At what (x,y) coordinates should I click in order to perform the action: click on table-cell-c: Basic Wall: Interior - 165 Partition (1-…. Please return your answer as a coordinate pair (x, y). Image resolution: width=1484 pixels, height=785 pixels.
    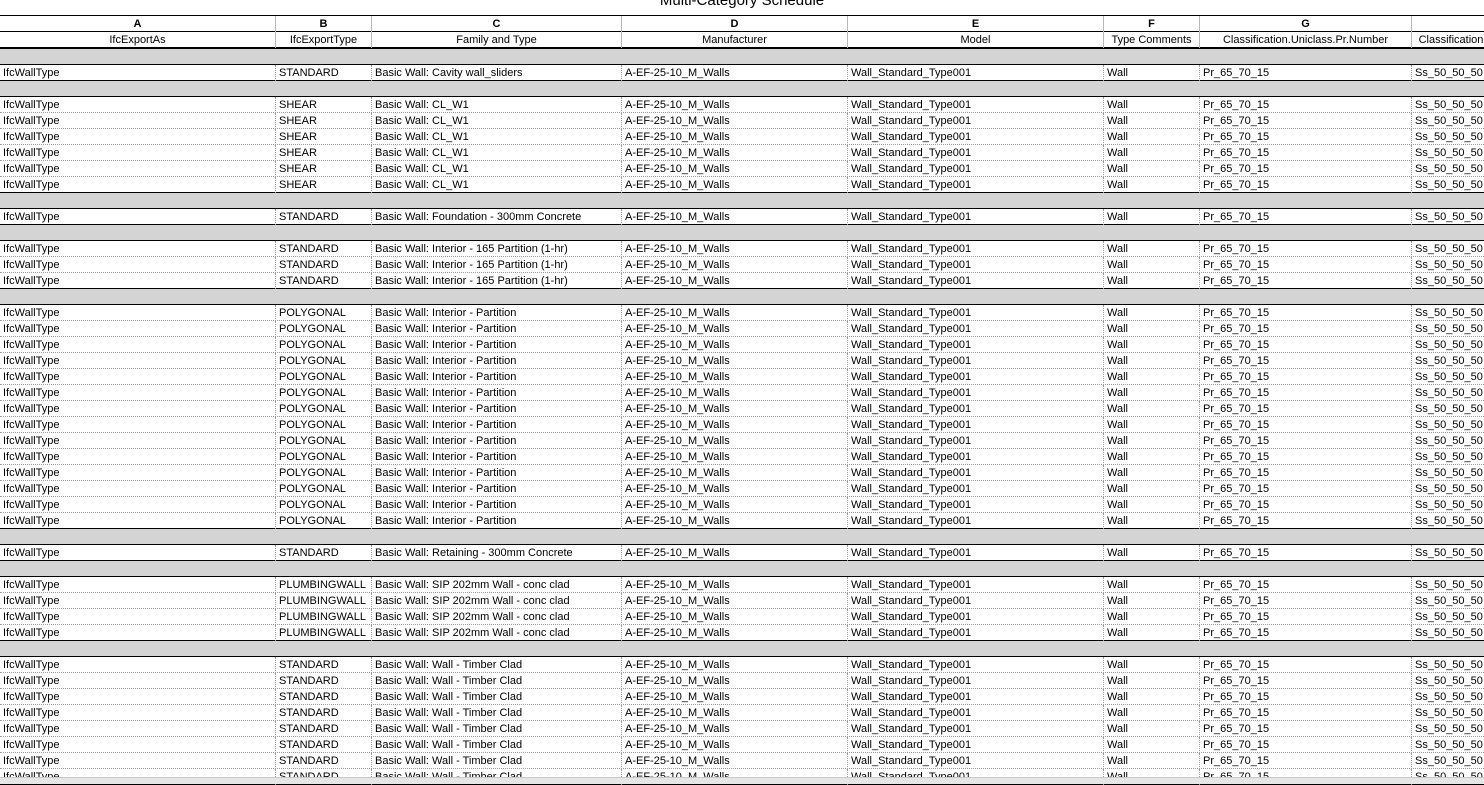
    Looking at the image, I should click on (497, 249).